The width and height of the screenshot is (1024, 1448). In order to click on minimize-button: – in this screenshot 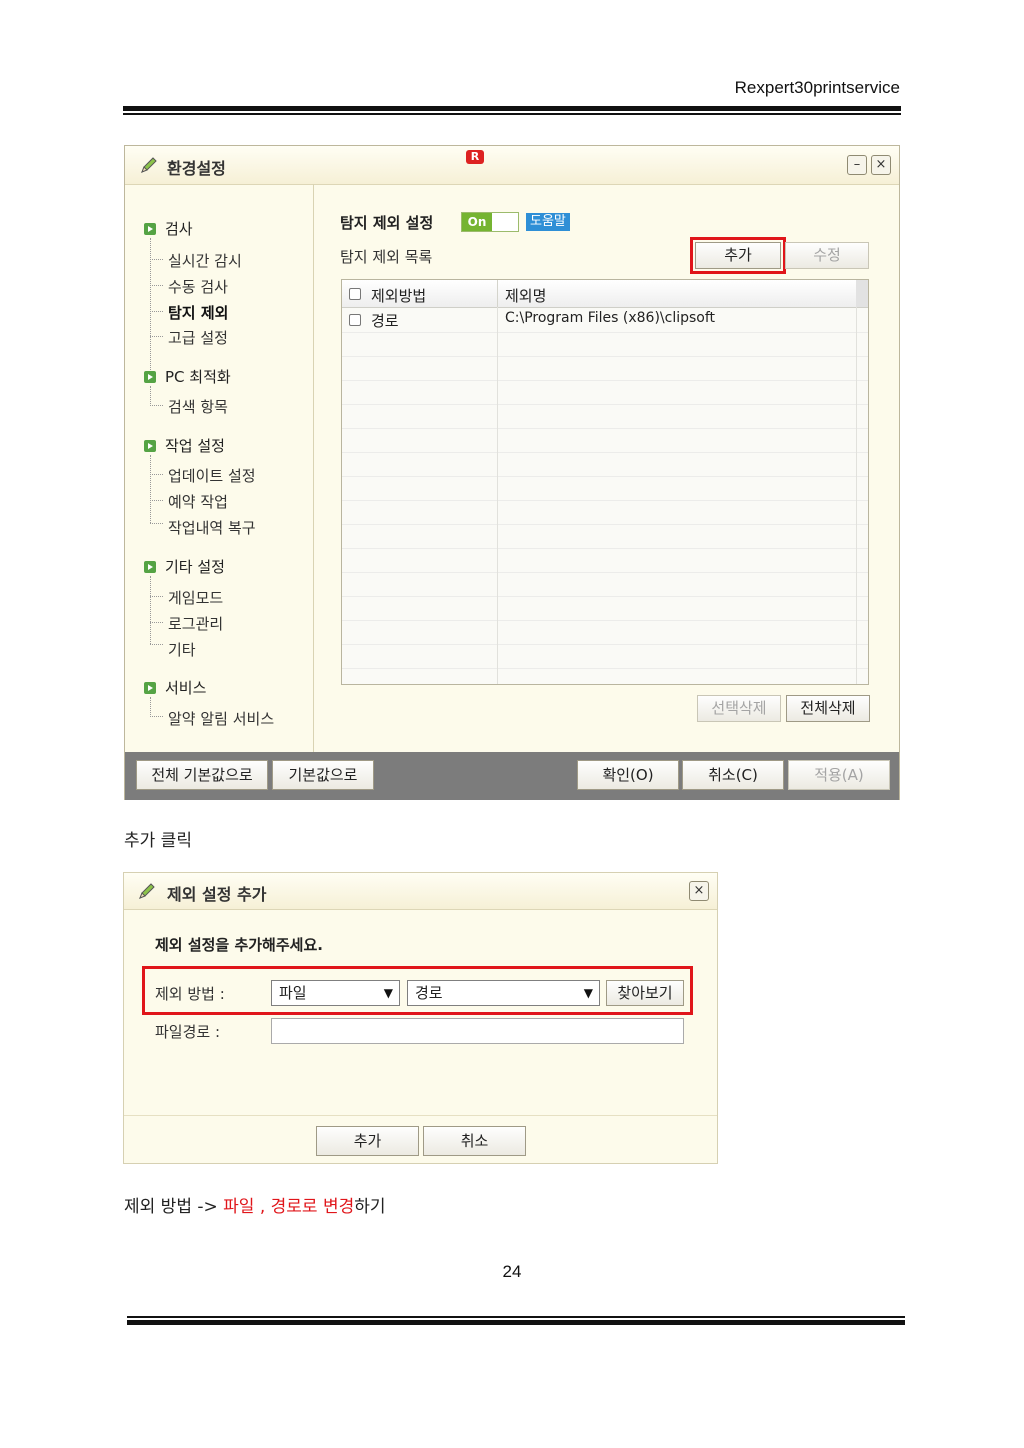, I will do `click(857, 165)`.